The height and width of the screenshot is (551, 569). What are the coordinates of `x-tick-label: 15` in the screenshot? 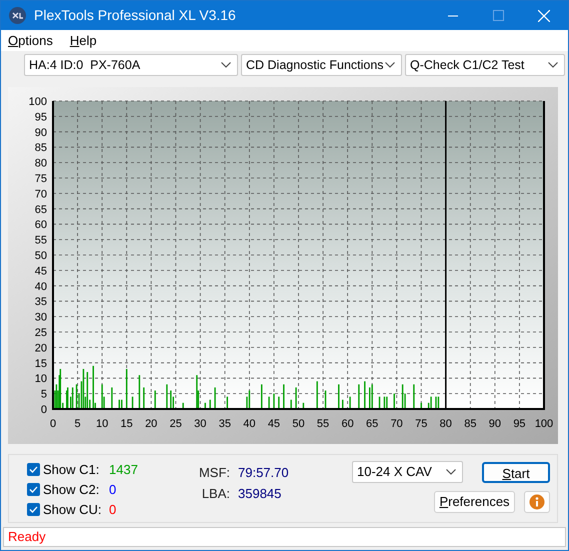 It's located at (126, 424).